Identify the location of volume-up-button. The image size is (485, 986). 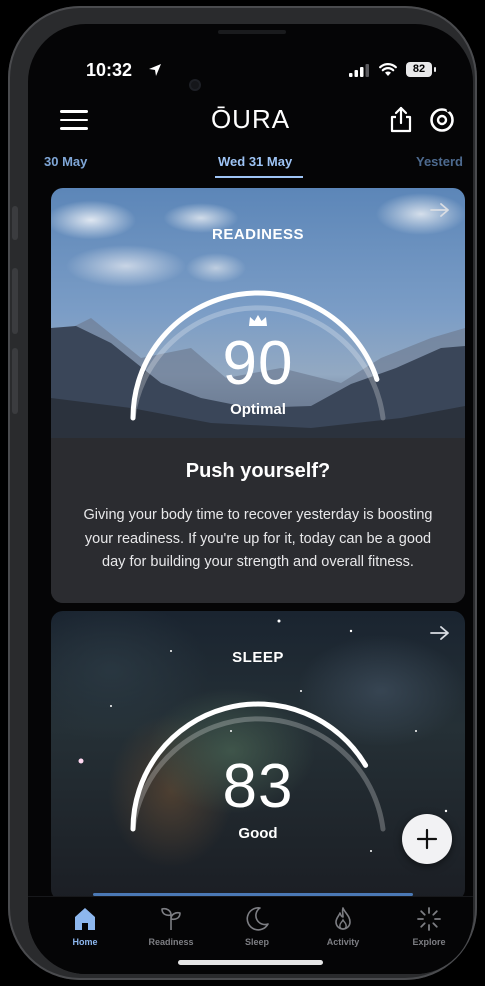
(15, 301).